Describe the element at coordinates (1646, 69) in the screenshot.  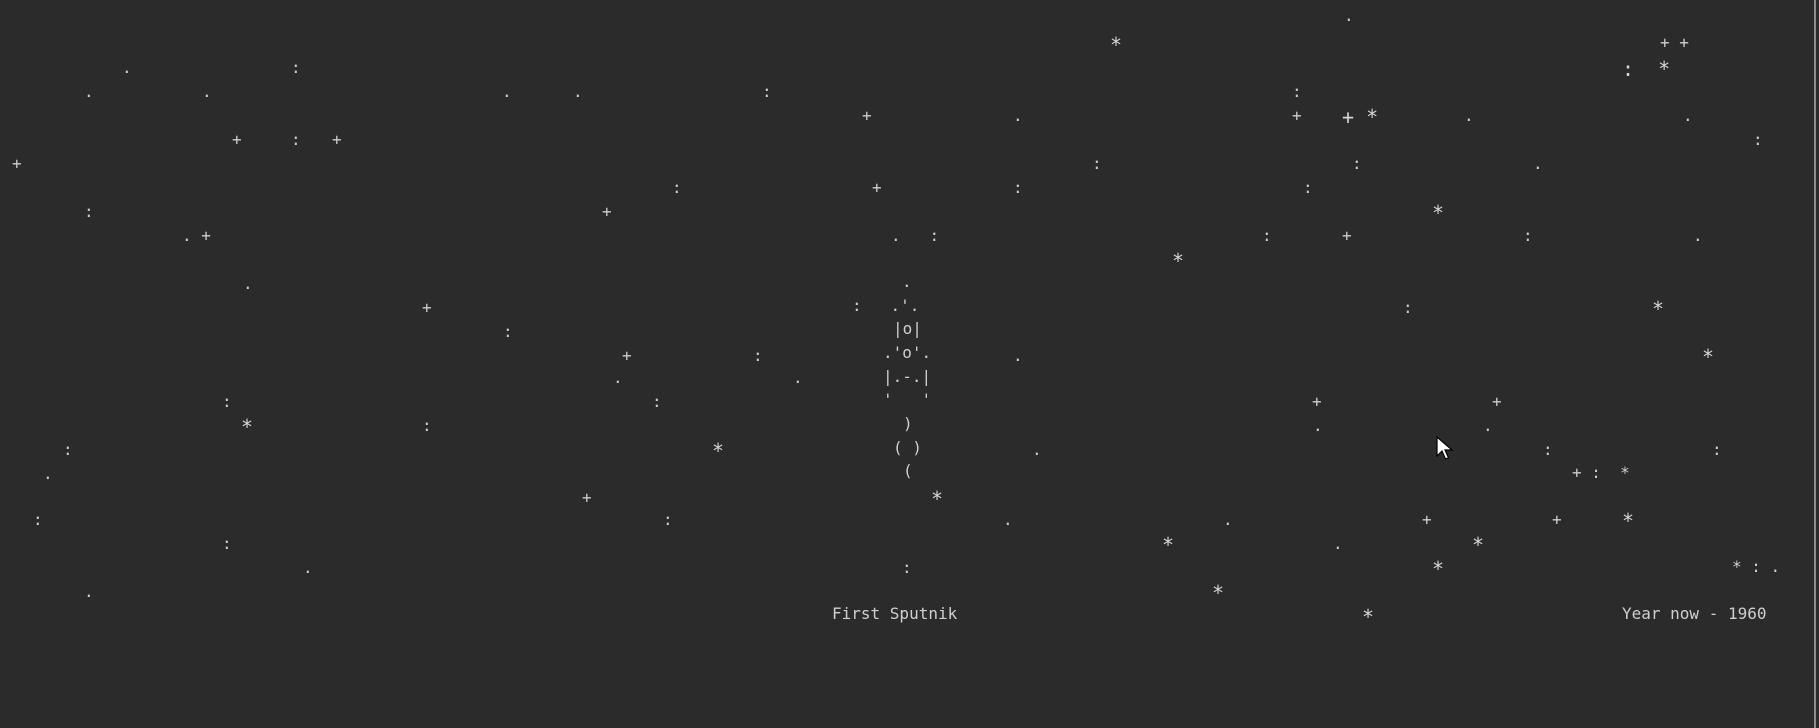
I see `star: : *` at that location.